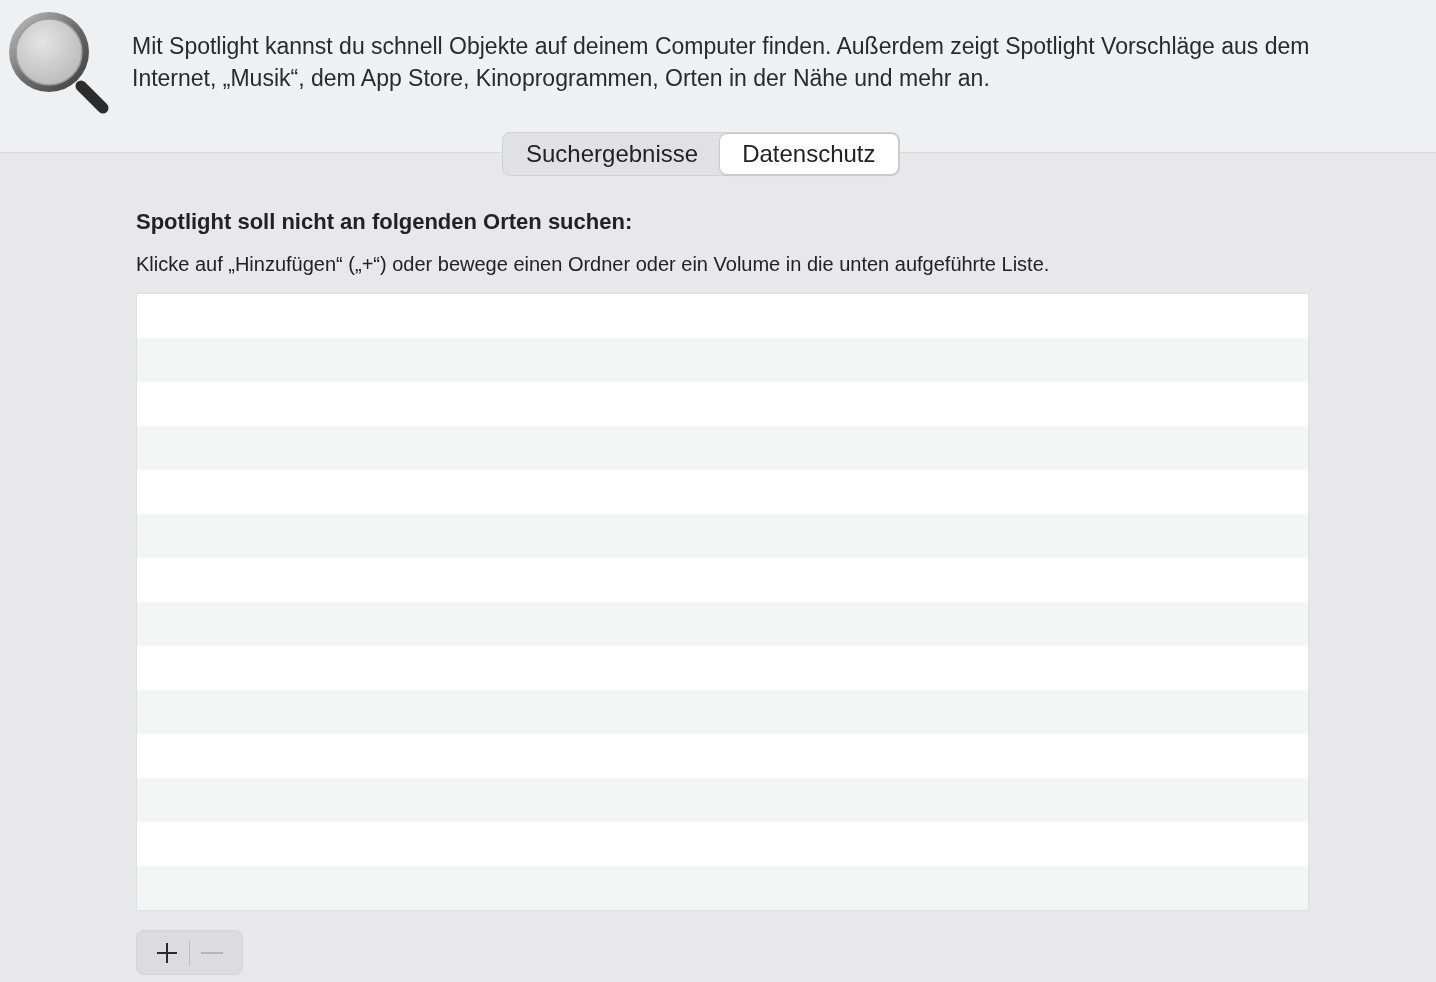  I want to click on tab: Suchergebnisse, so click(612, 154).